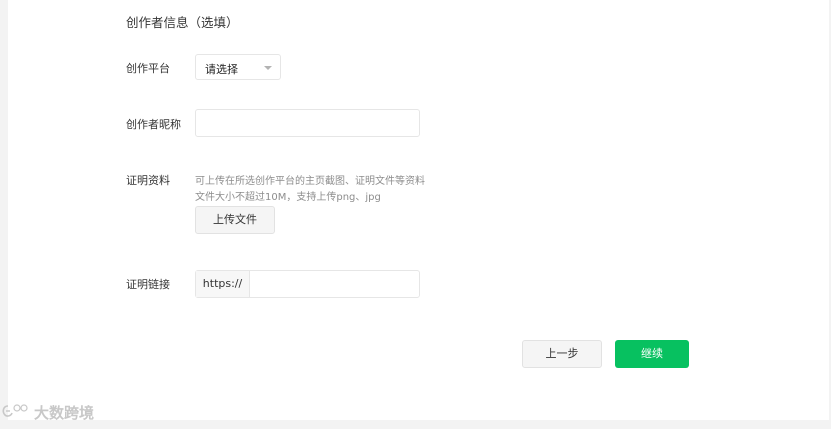 The width and height of the screenshot is (831, 429). Describe the element at coordinates (268, 68) in the screenshot. I see `caret-down-icon` at that location.